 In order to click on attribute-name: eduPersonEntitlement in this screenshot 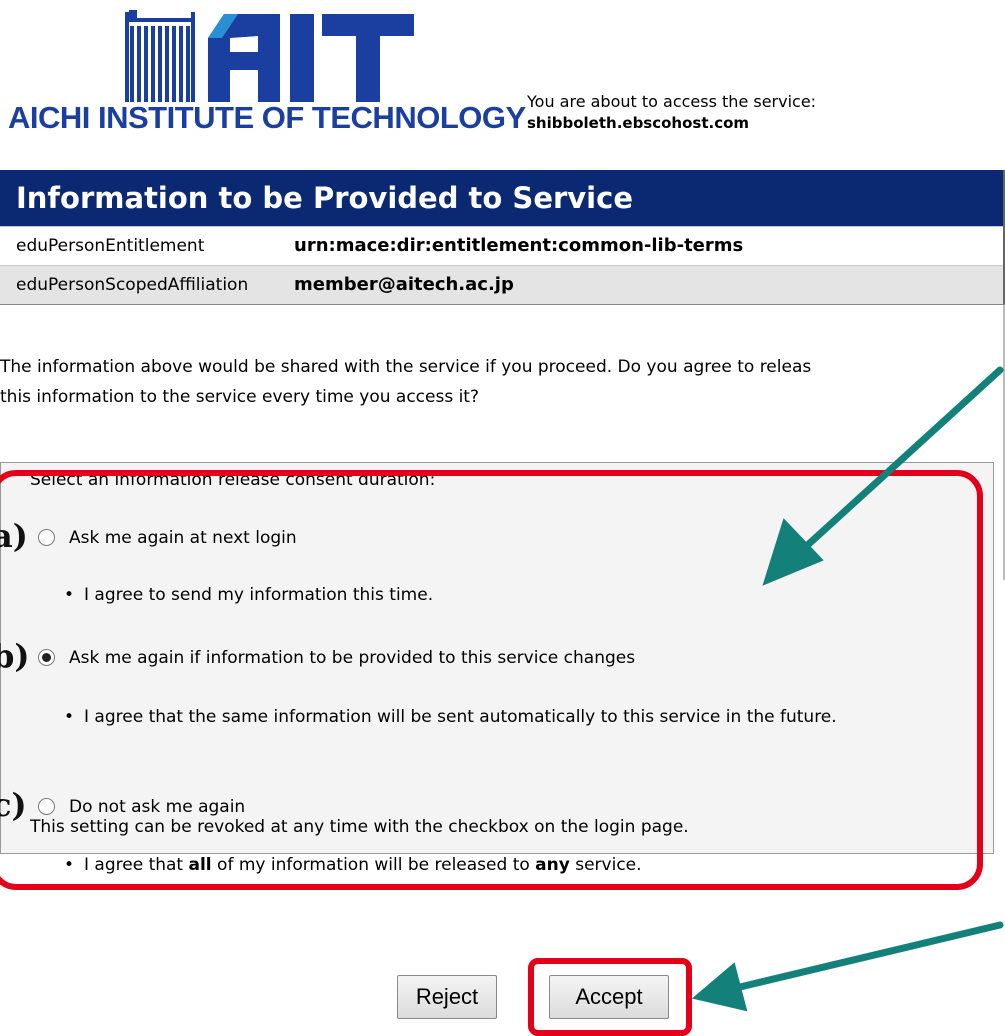, I will do `click(110, 246)`.